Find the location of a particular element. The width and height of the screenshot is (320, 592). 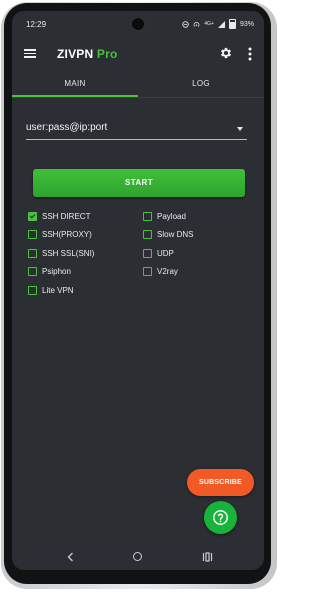

option-label: Lite VPN is located at coordinates (58, 290).